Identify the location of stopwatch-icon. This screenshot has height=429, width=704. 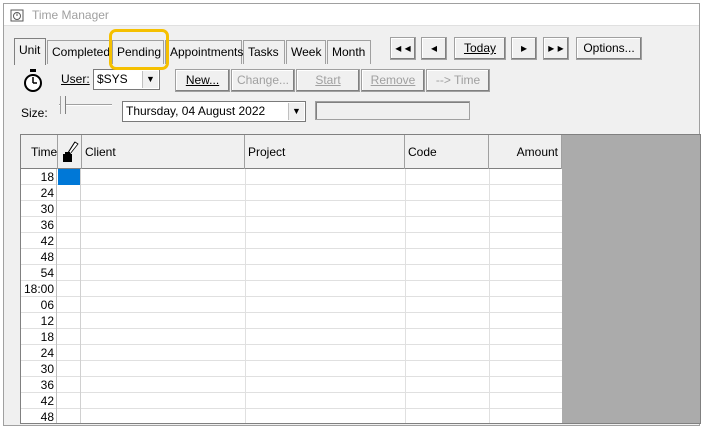
(33, 80).